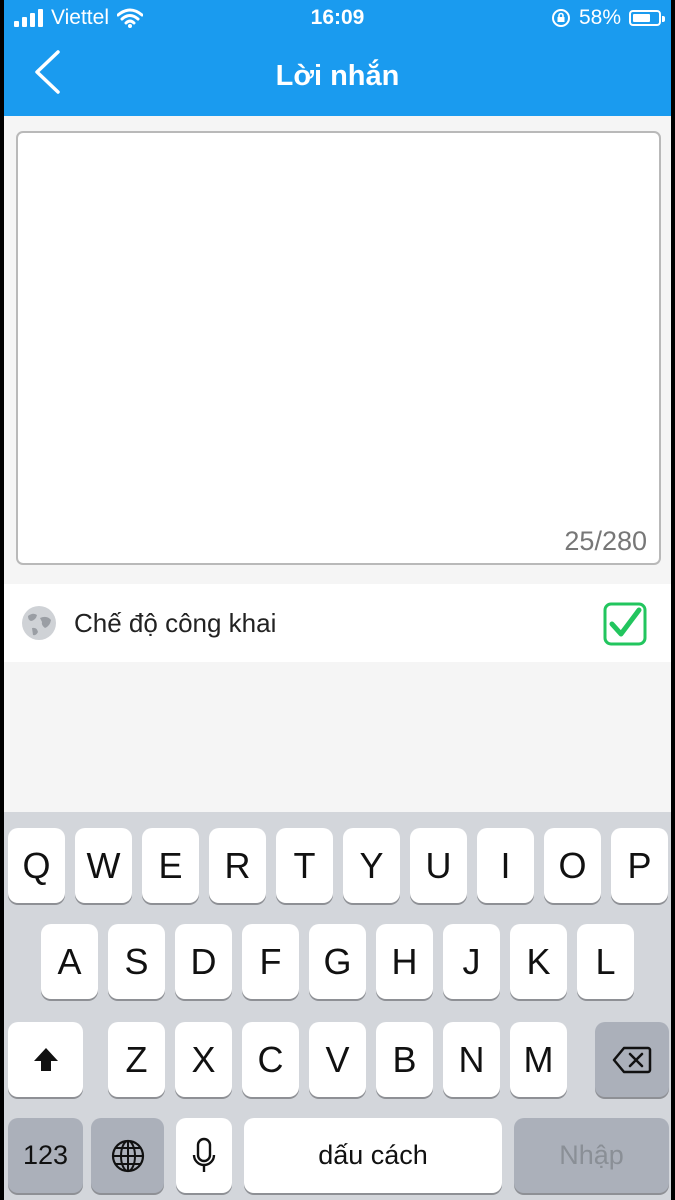  Describe the element at coordinates (45, 1155) in the screenshot. I see `numbers-key: 123` at that location.